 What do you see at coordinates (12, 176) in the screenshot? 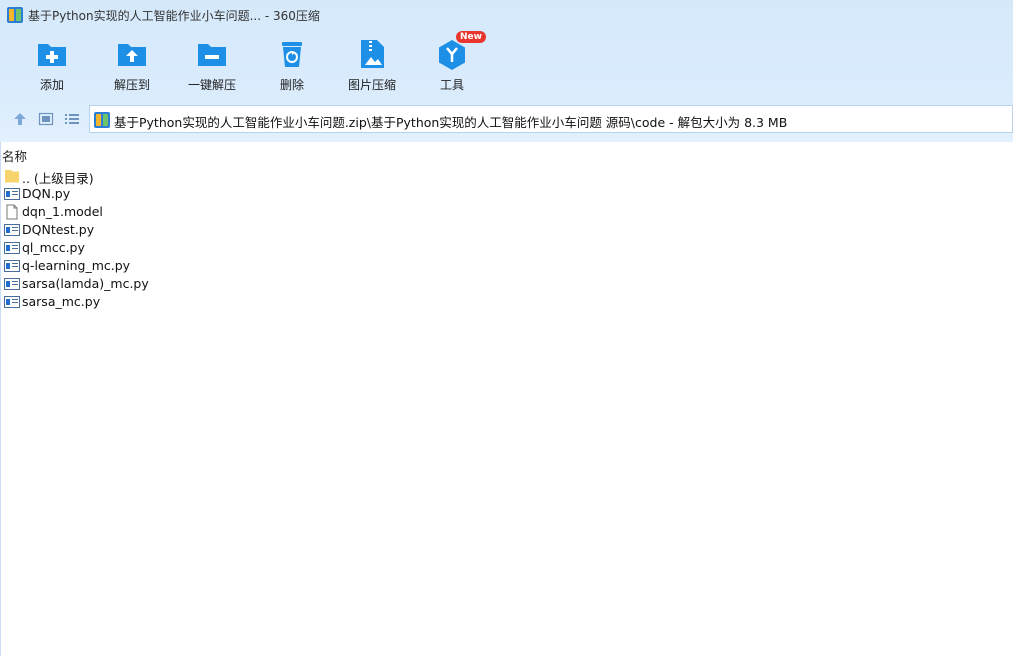
I see `folder-icon` at bounding box center [12, 176].